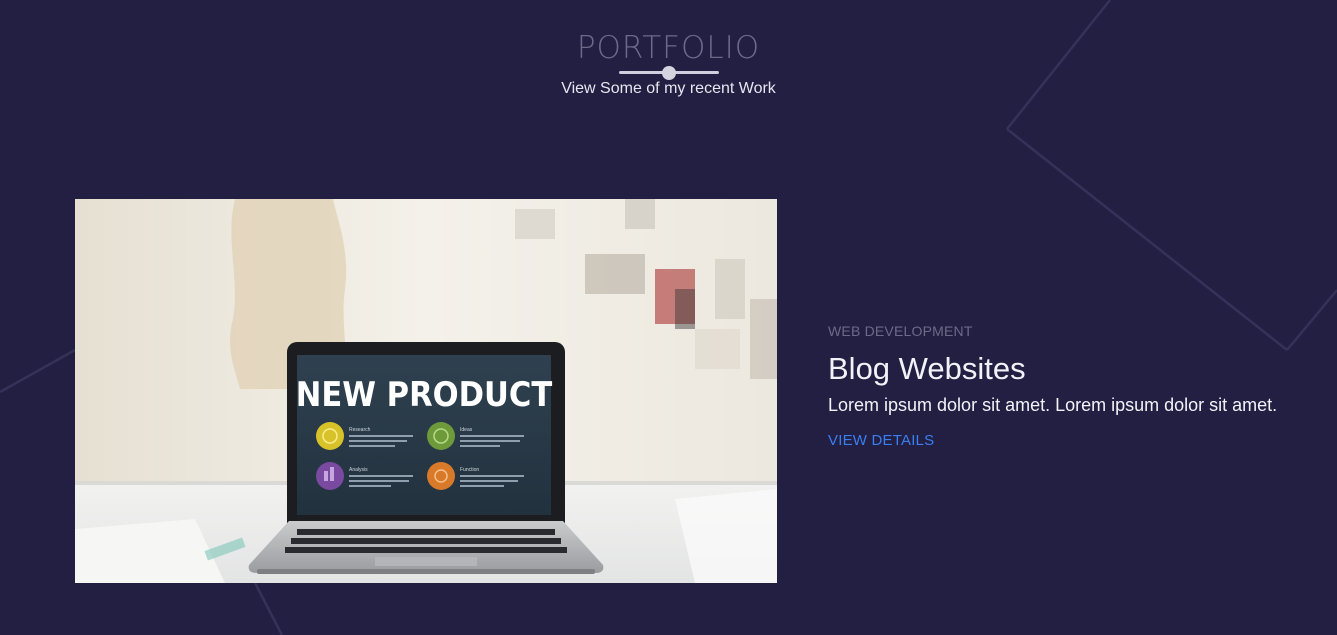 The image size is (1337, 635). I want to click on view-details-link: VIEW DETAILS, so click(881, 440).